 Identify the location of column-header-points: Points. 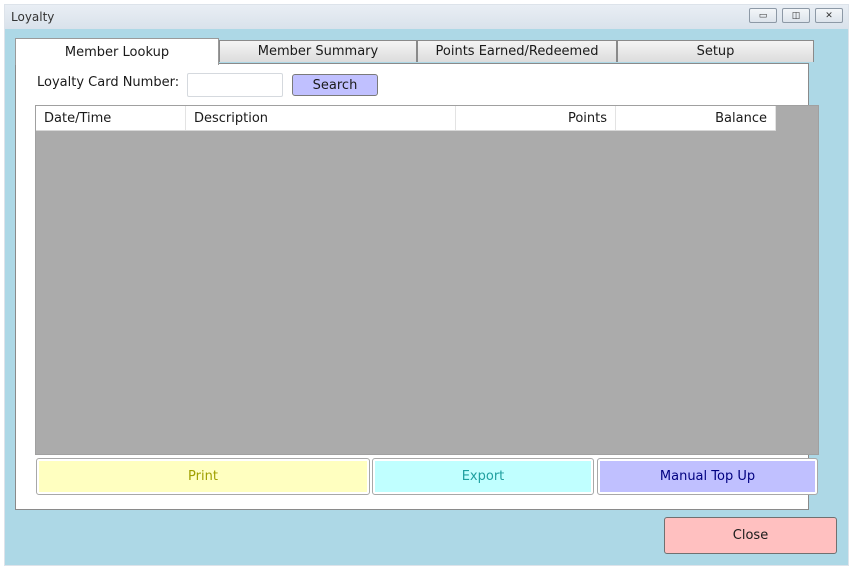
(536, 118).